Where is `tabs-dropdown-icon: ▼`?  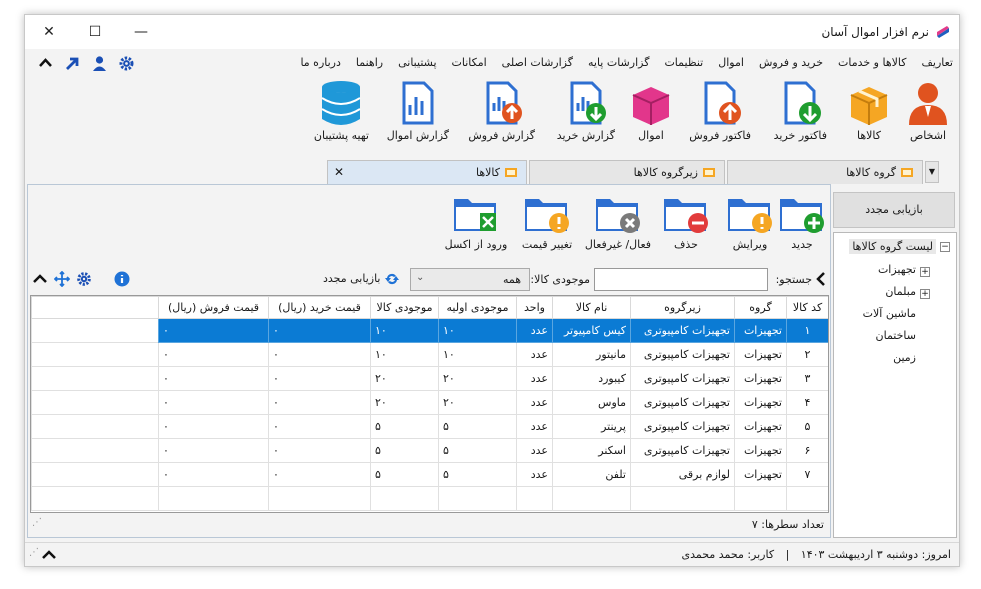 tabs-dropdown-icon: ▼ is located at coordinates (932, 172).